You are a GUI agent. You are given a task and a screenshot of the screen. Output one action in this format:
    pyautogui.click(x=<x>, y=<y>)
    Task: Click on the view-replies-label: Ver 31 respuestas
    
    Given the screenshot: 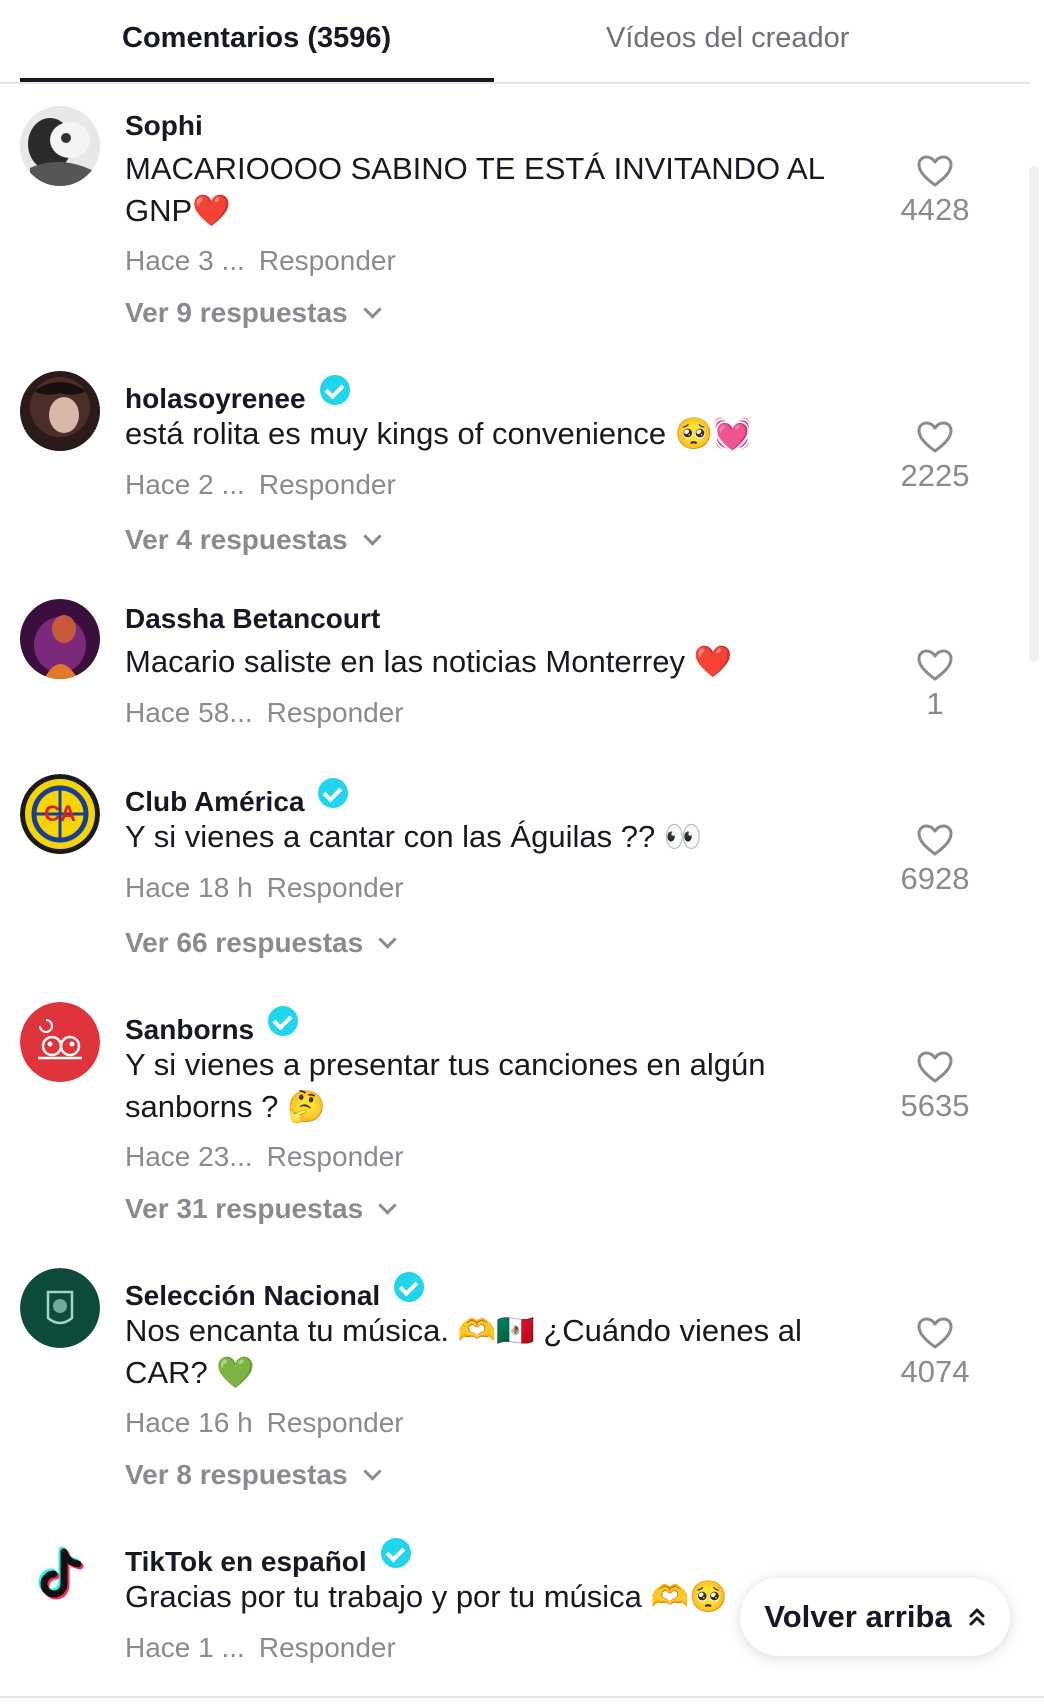 What is the action you would take?
    pyautogui.click(x=244, y=1208)
    